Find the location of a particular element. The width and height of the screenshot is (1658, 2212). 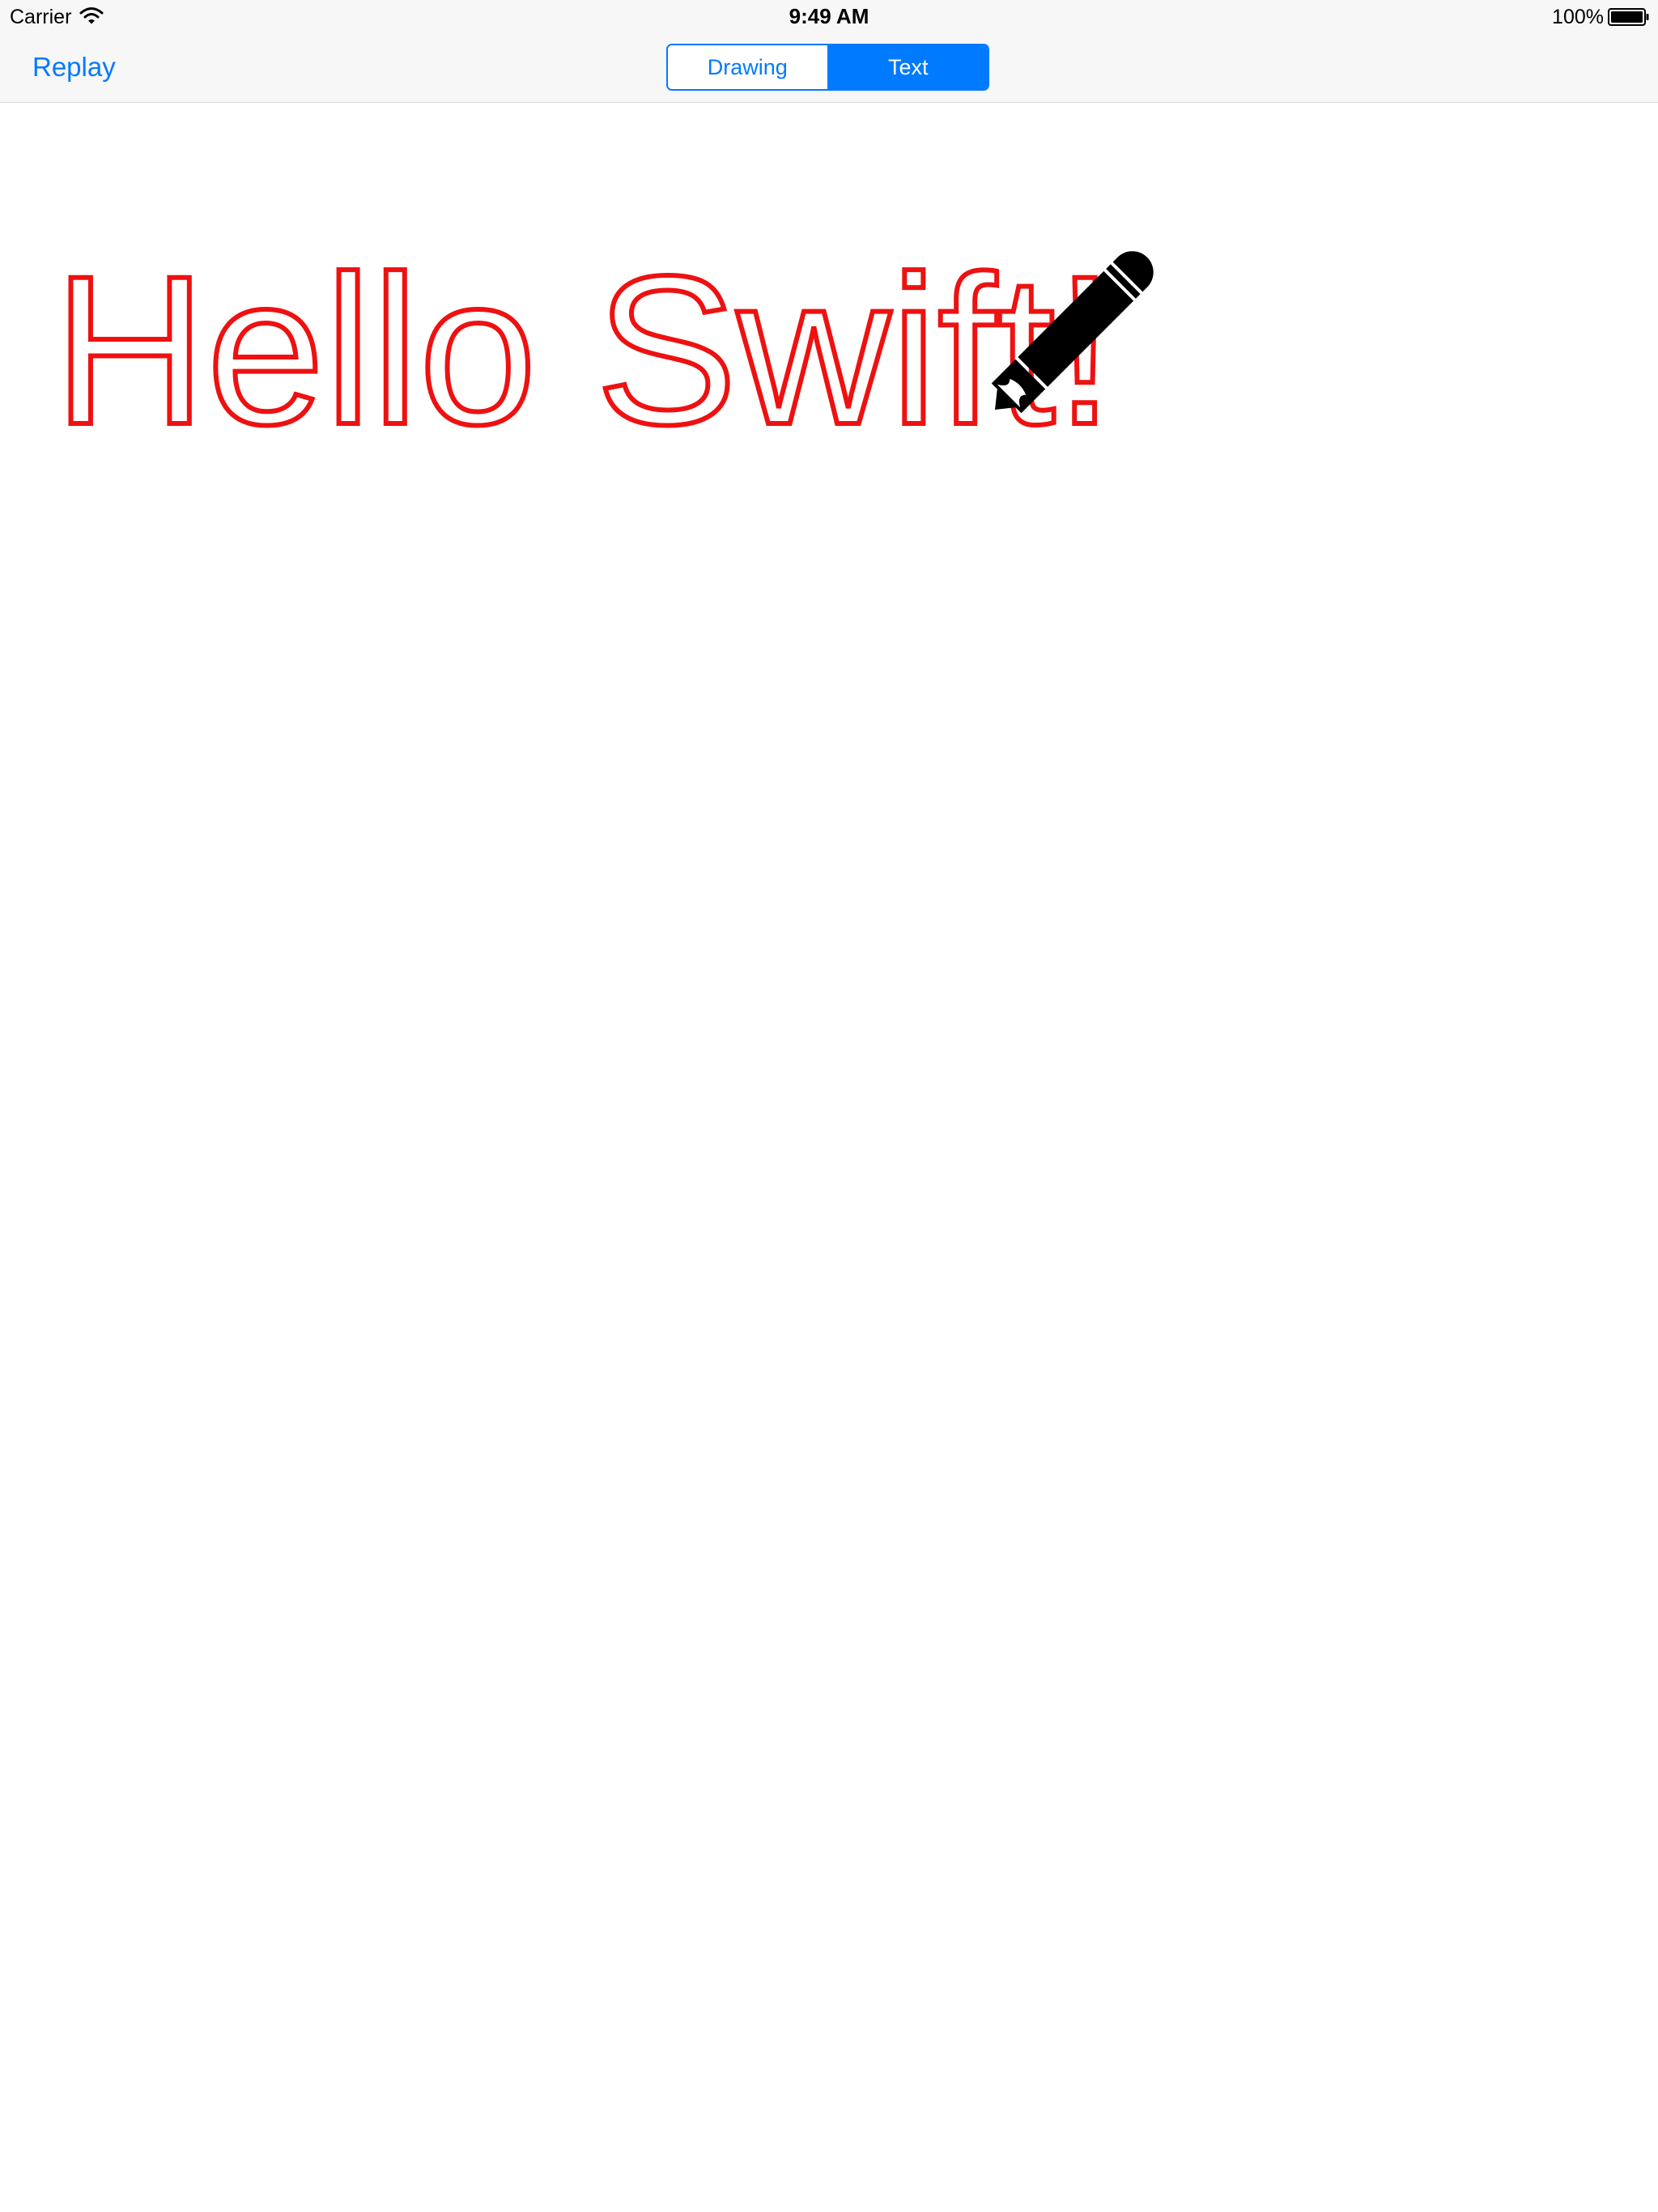

segment-drawing: Drawing is located at coordinates (748, 67).